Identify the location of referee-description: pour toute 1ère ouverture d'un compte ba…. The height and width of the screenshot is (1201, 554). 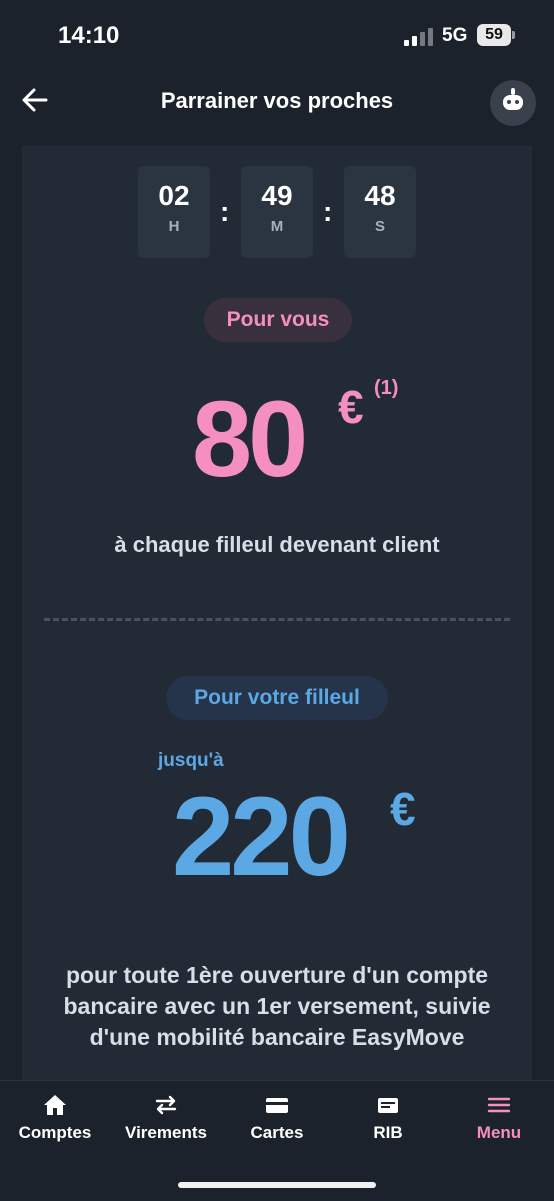
(277, 1006).